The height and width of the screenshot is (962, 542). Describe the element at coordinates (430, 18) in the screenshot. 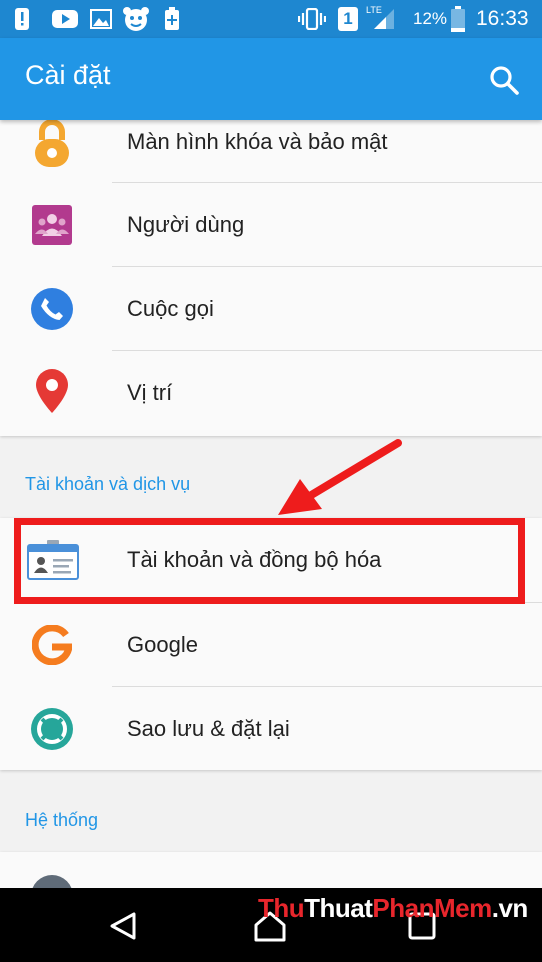

I see `battery-percent: 12%` at that location.